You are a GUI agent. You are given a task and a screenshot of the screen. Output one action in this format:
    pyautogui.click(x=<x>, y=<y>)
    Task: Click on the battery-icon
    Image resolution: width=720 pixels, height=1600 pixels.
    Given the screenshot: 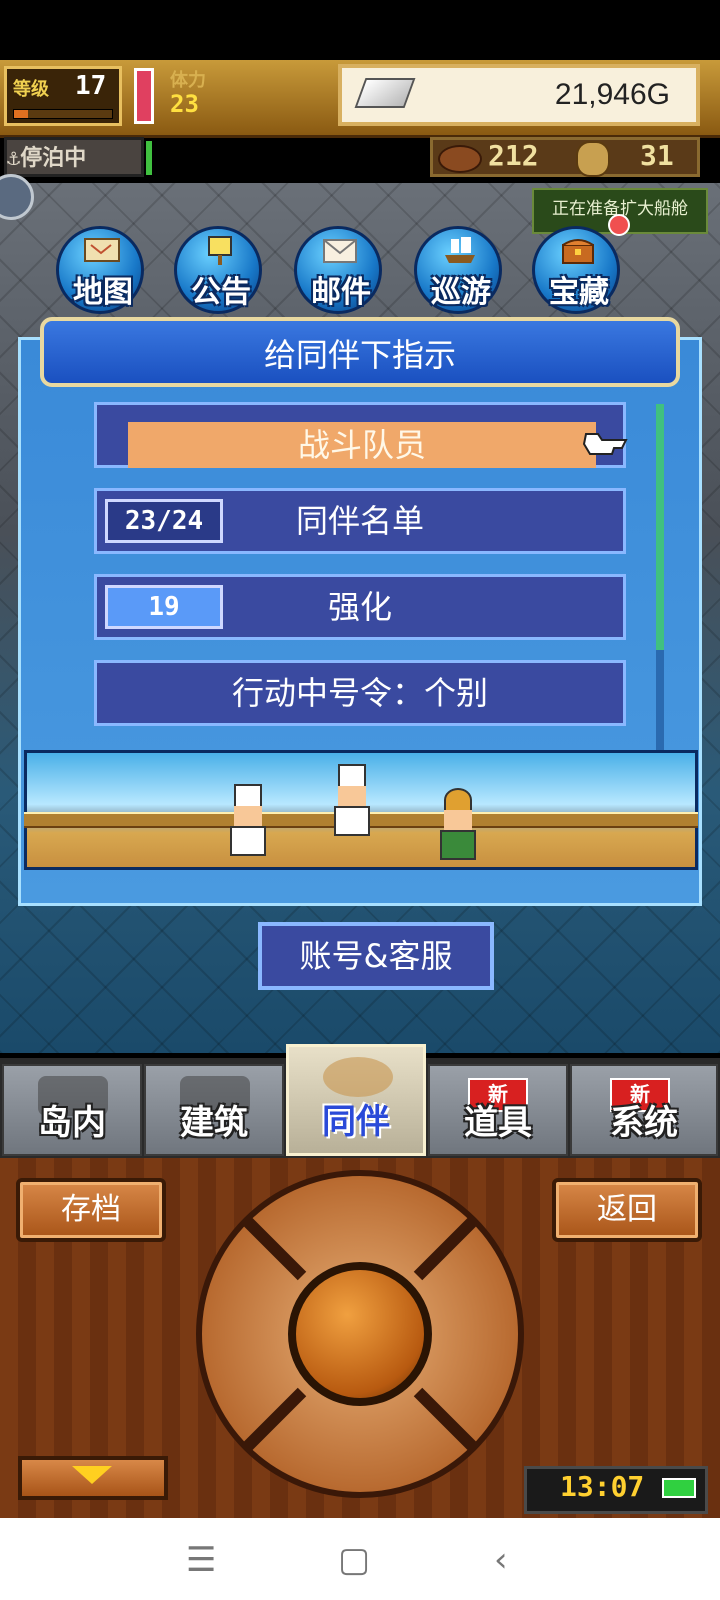 What is the action you would take?
    pyautogui.click(x=679, y=1488)
    